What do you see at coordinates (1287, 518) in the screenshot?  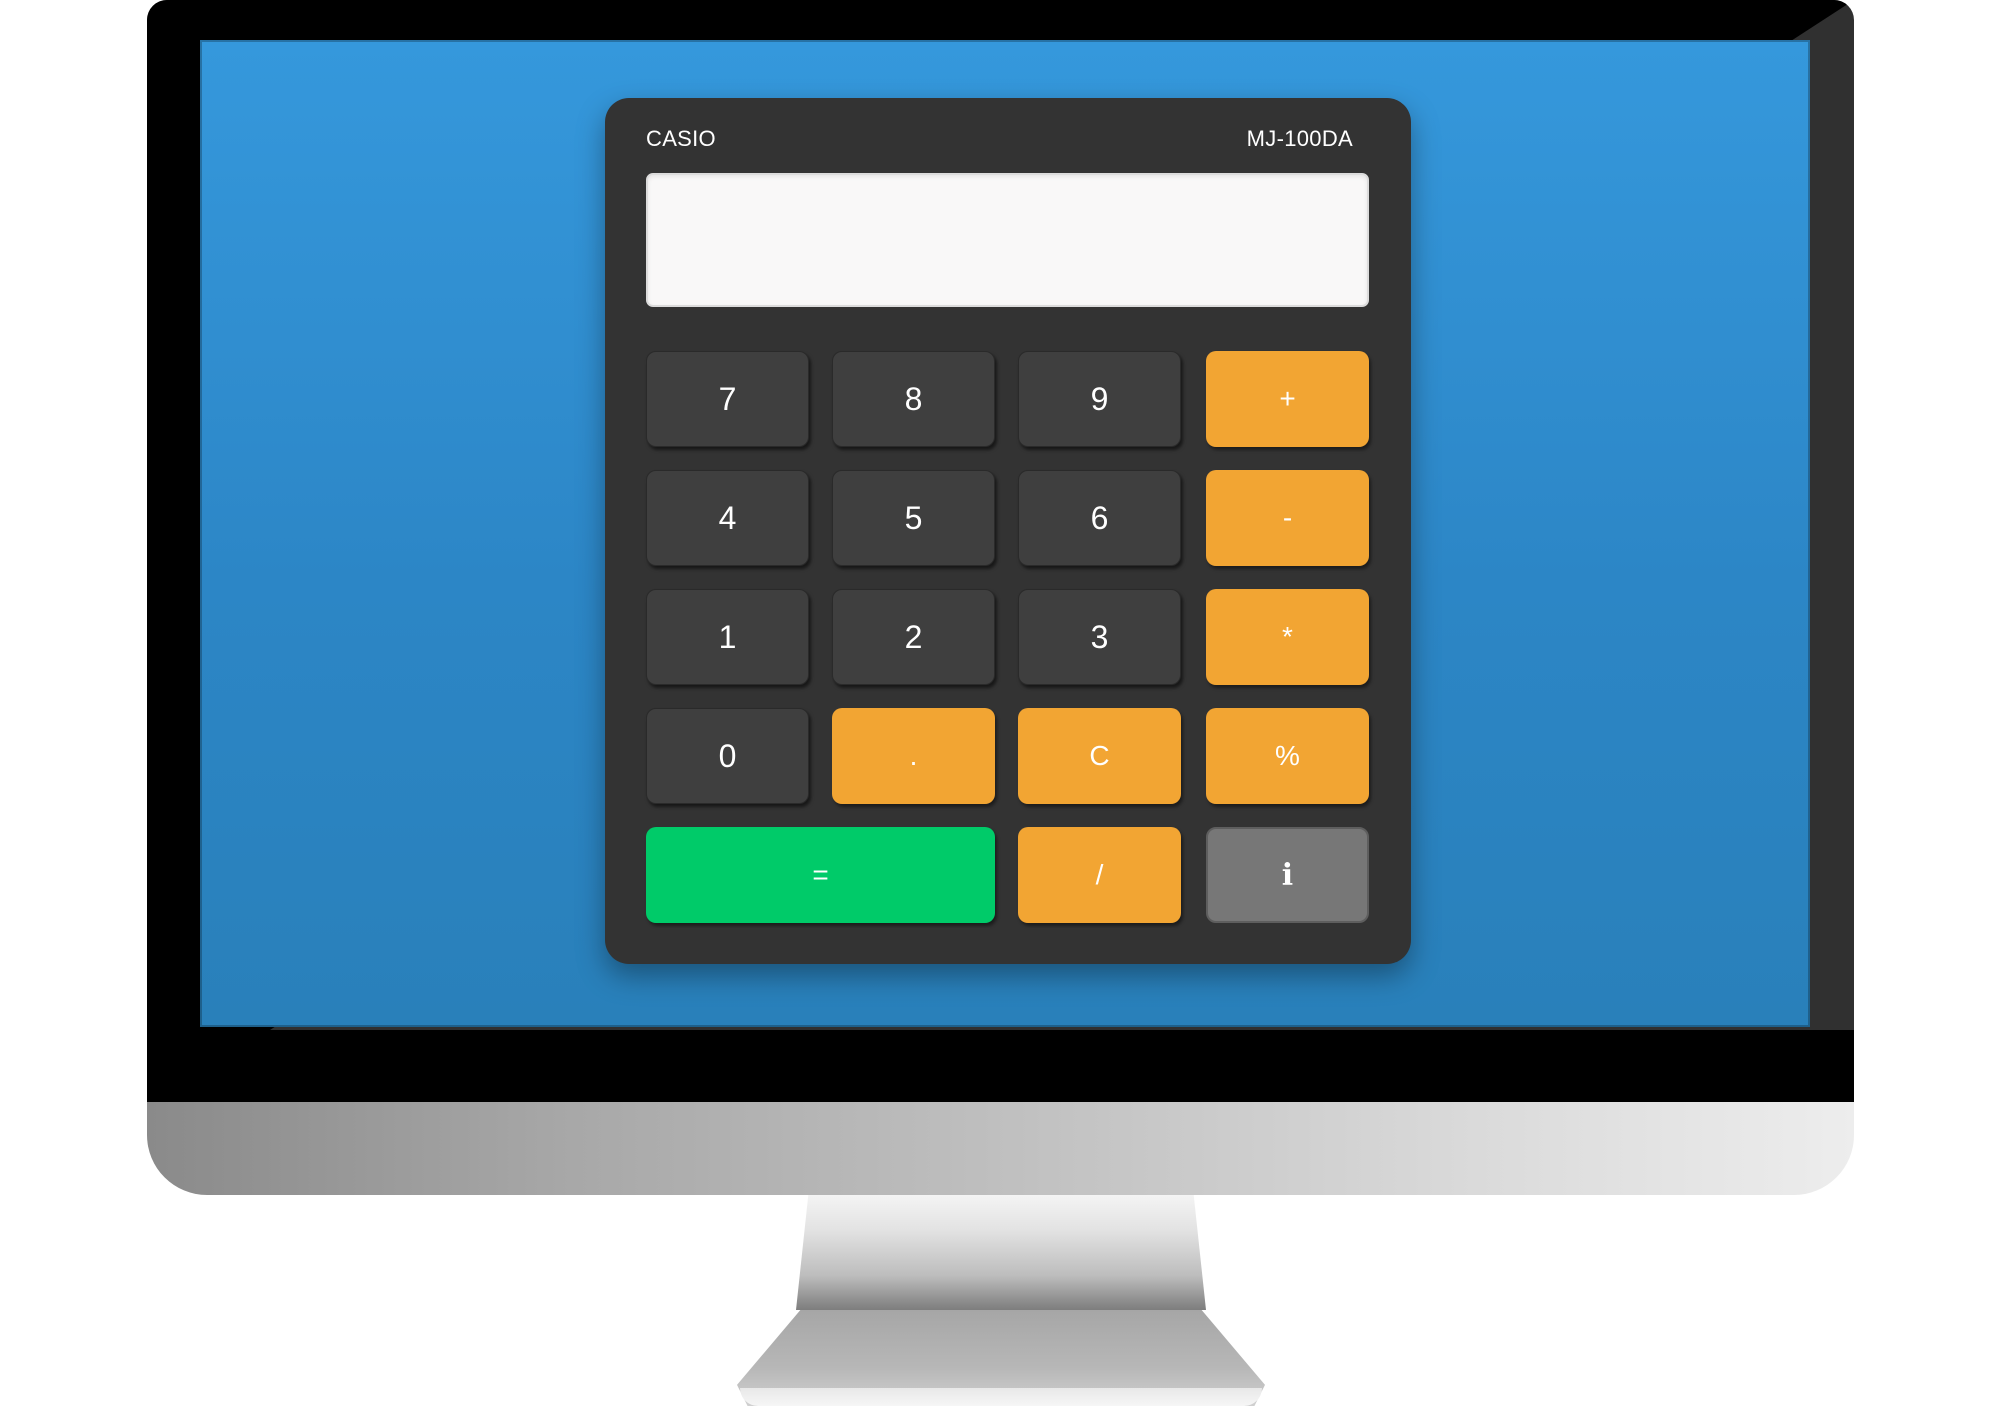 I see `key-minus: -` at bounding box center [1287, 518].